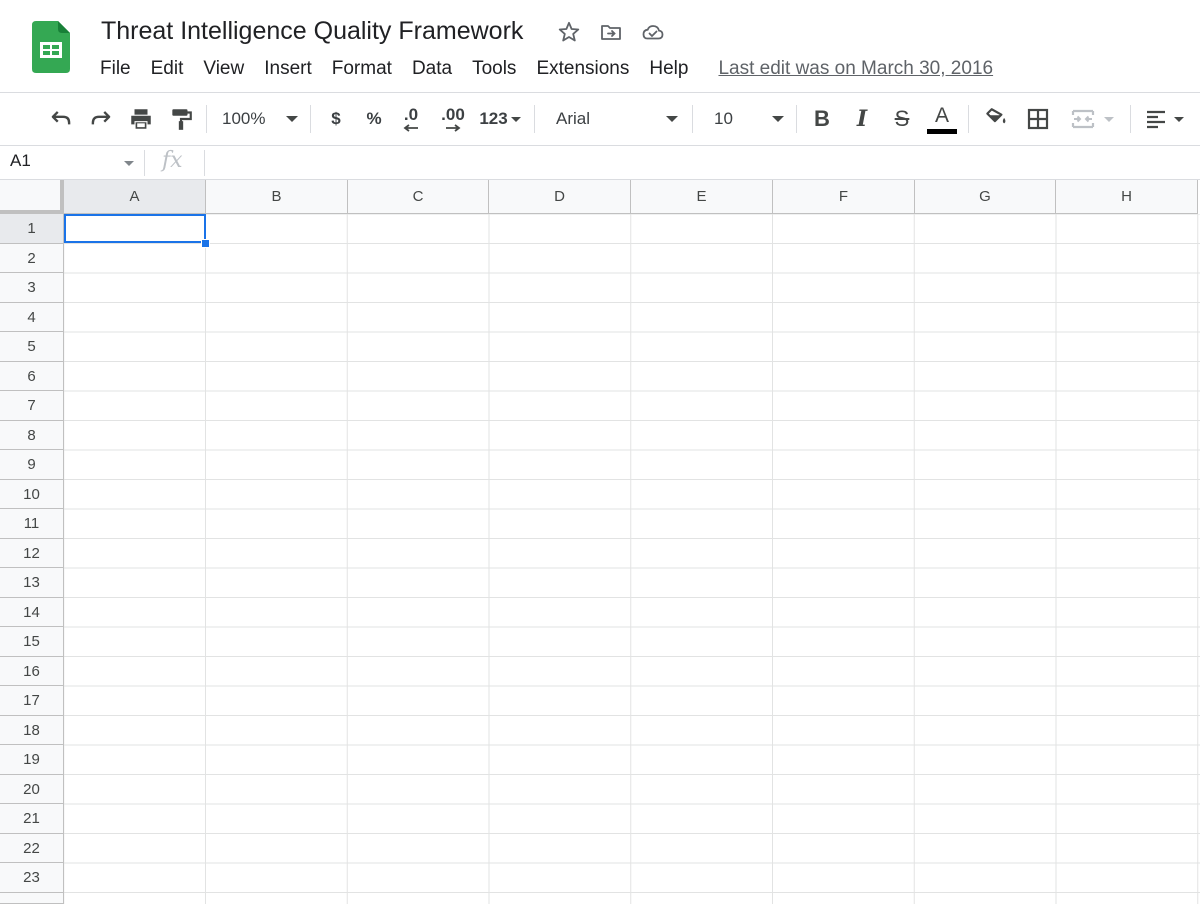 The width and height of the screenshot is (1200, 904). I want to click on arrow-left-icon, so click(410, 128).